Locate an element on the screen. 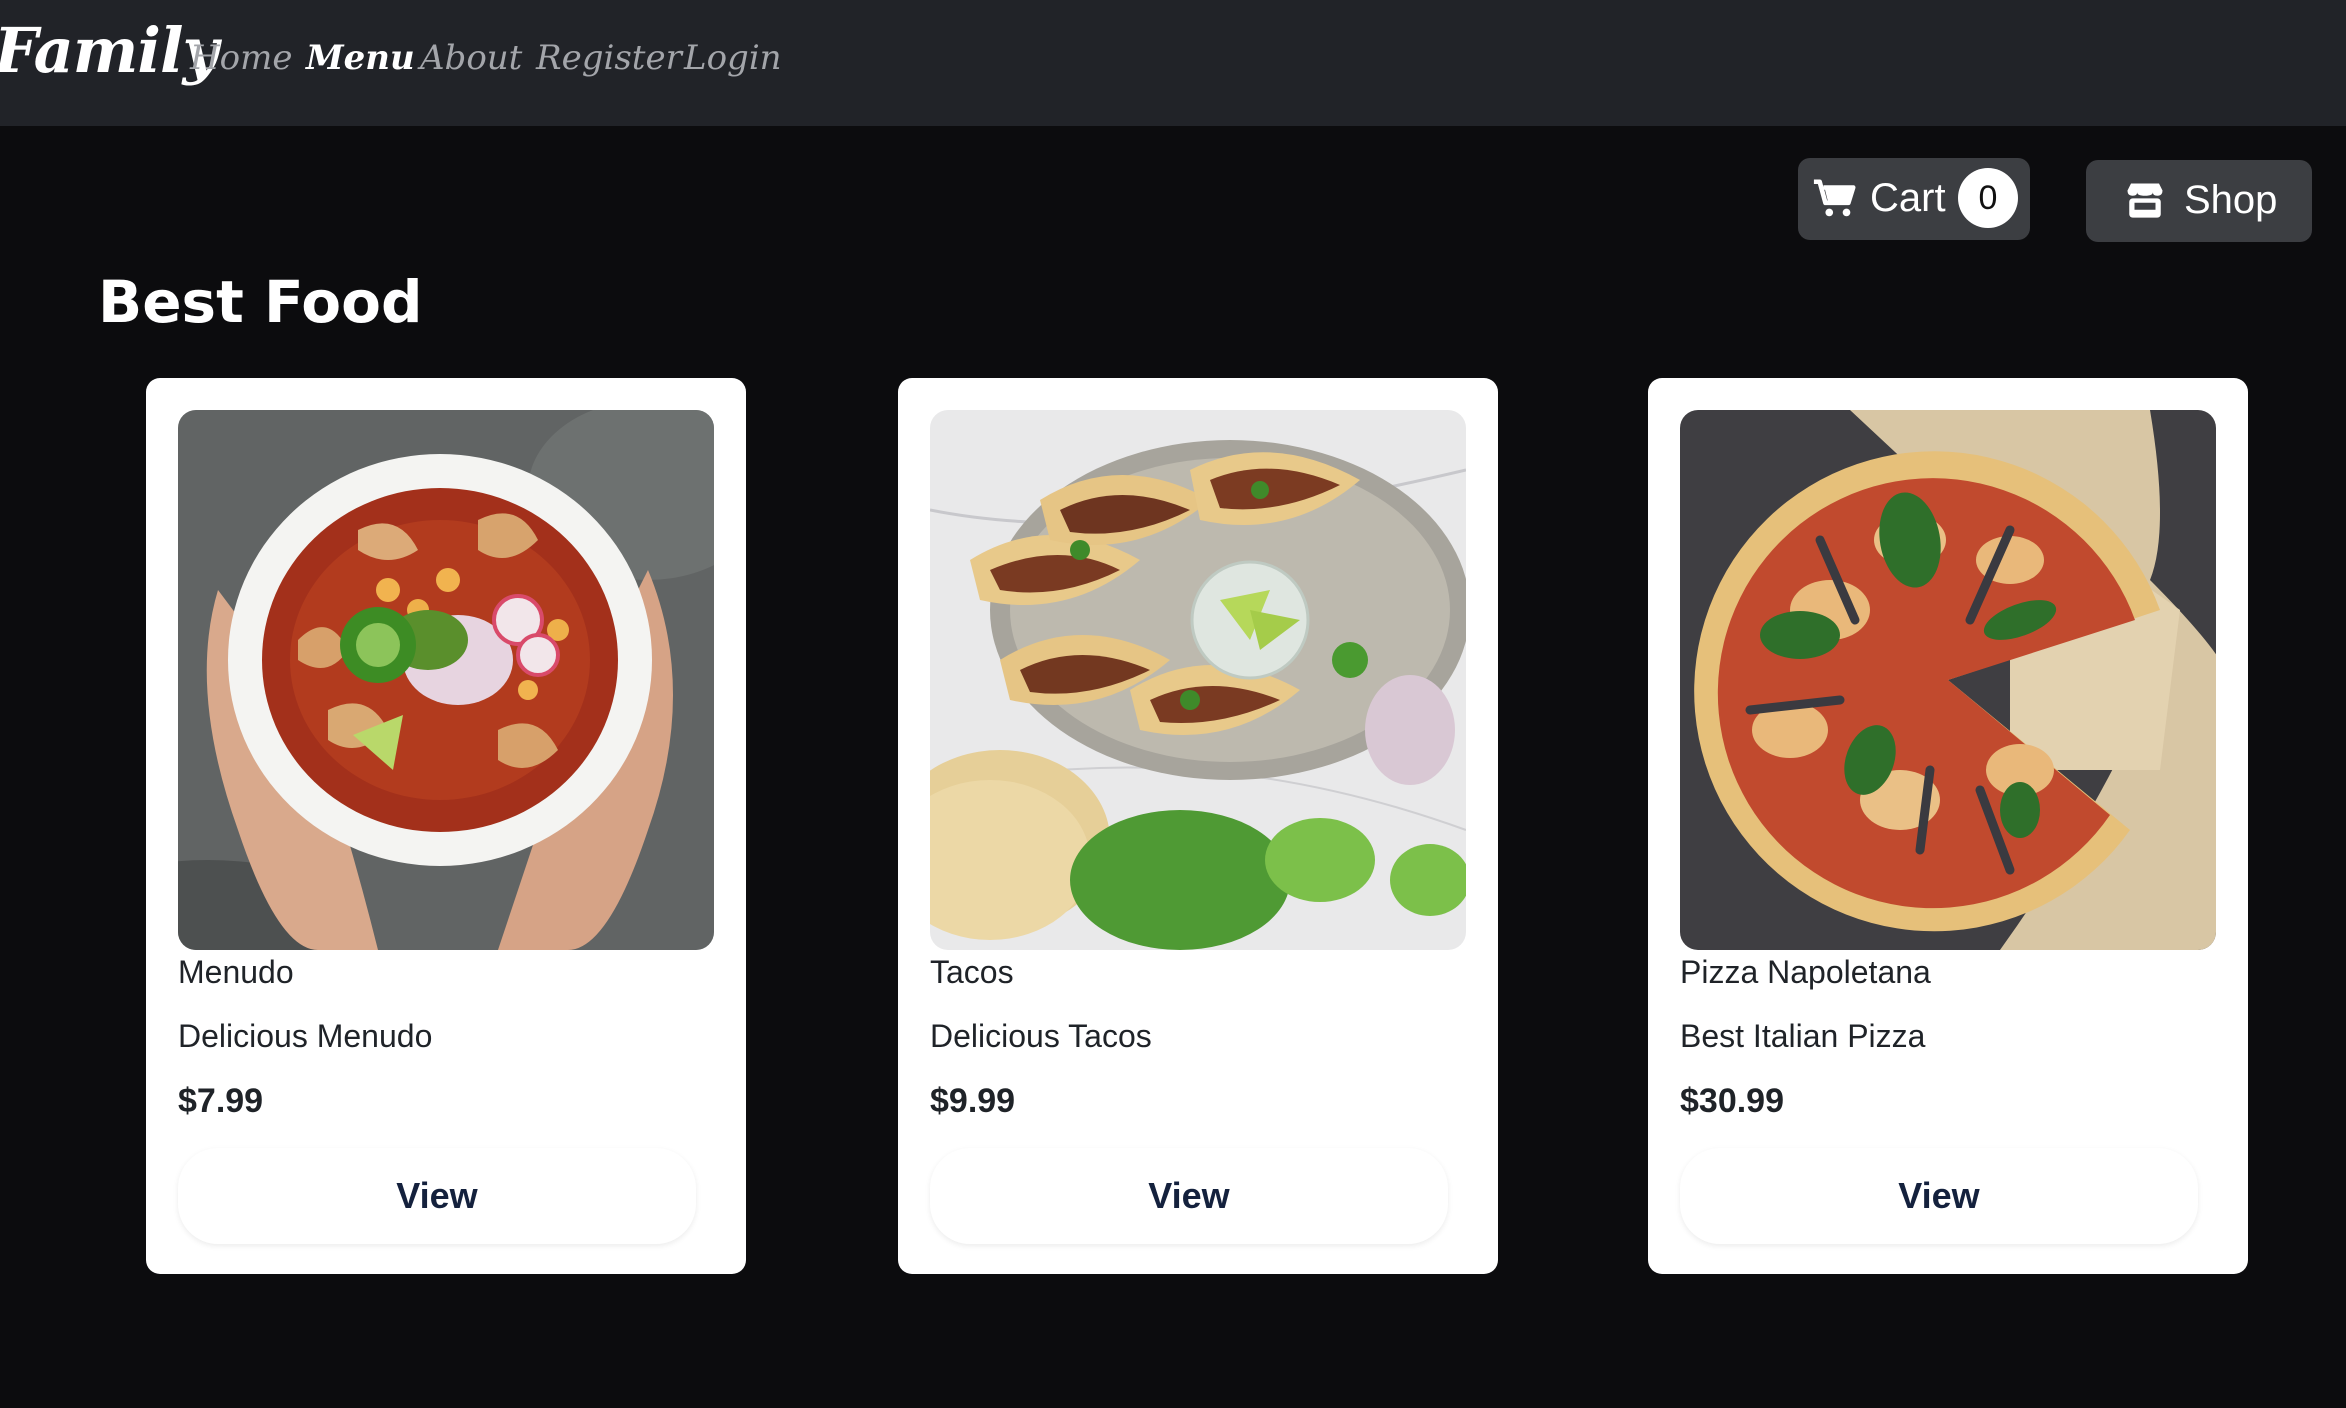  product-description: Delicious Tacos is located at coordinates (1041, 1036).